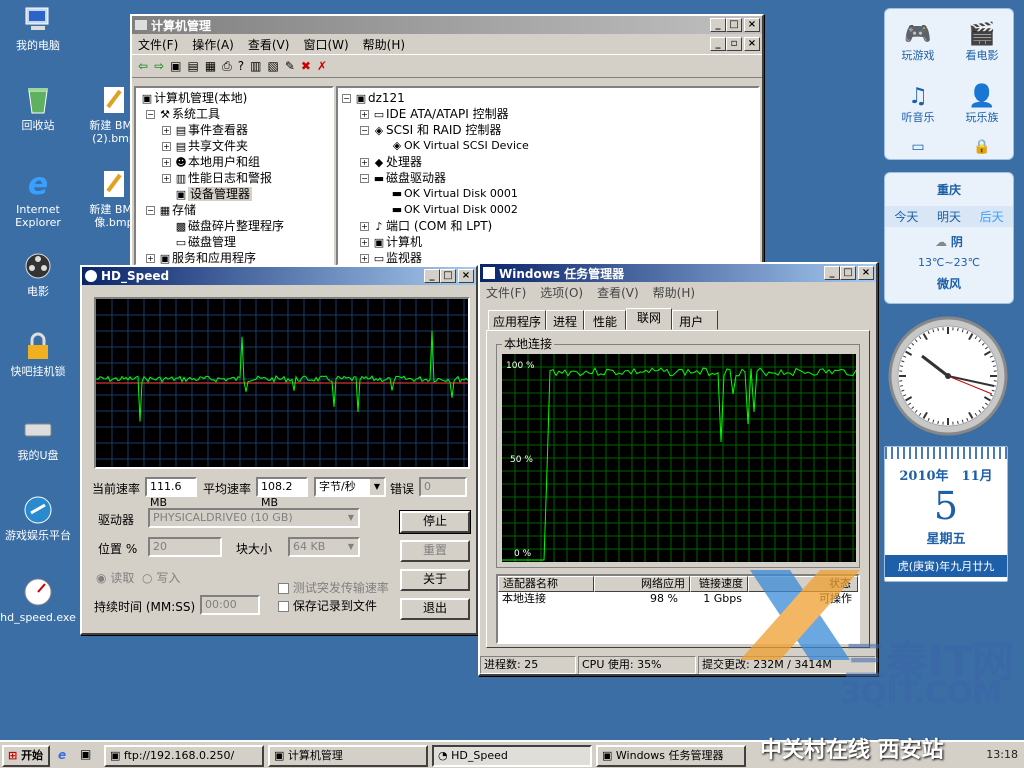  I want to click on tab-tomorrow: 明天, so click(949, 216).